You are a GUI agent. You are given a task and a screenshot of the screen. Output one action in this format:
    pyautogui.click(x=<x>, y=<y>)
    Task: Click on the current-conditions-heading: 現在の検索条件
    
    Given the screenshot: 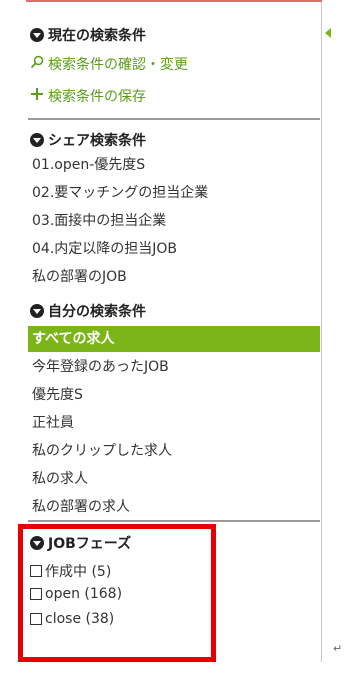 What is the action you would take?
    pyautogui.click(x=88, y=35)
    